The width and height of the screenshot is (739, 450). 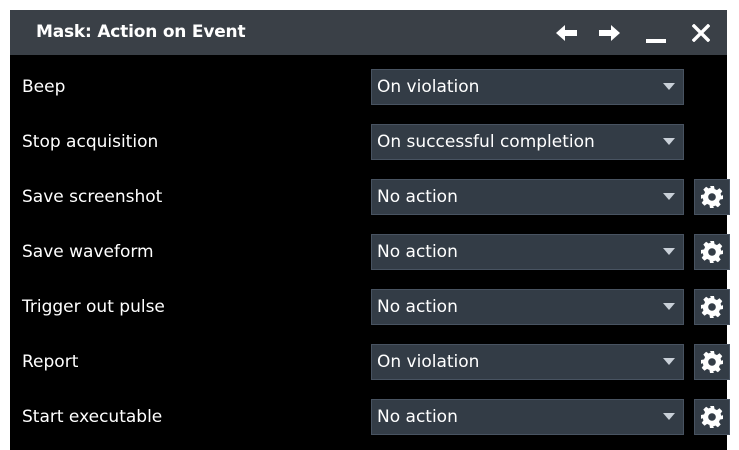 What do you see at coordinates (656, 33) in the screenshot?
I see `minimize-icon` at bounding box center [656, 33].